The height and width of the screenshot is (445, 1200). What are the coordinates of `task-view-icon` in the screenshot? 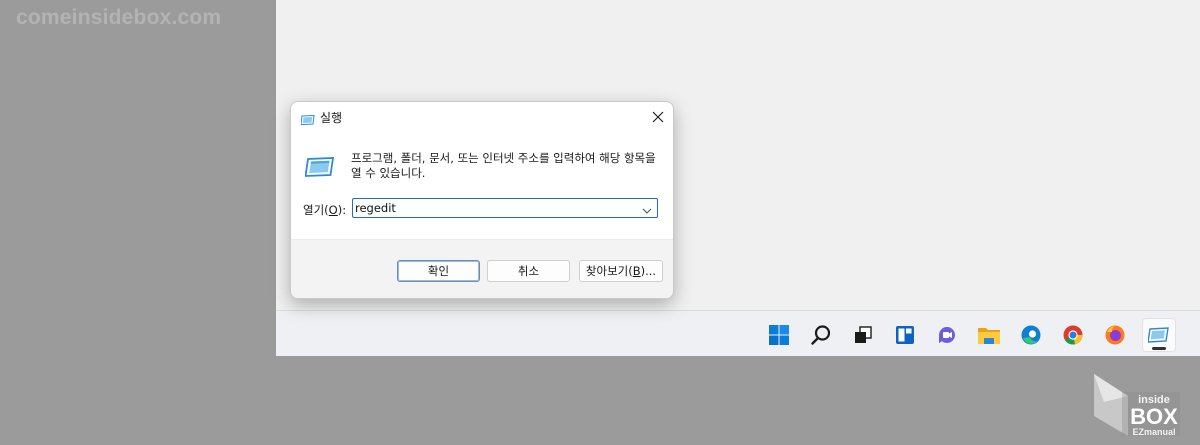 It's located at (863, 335).